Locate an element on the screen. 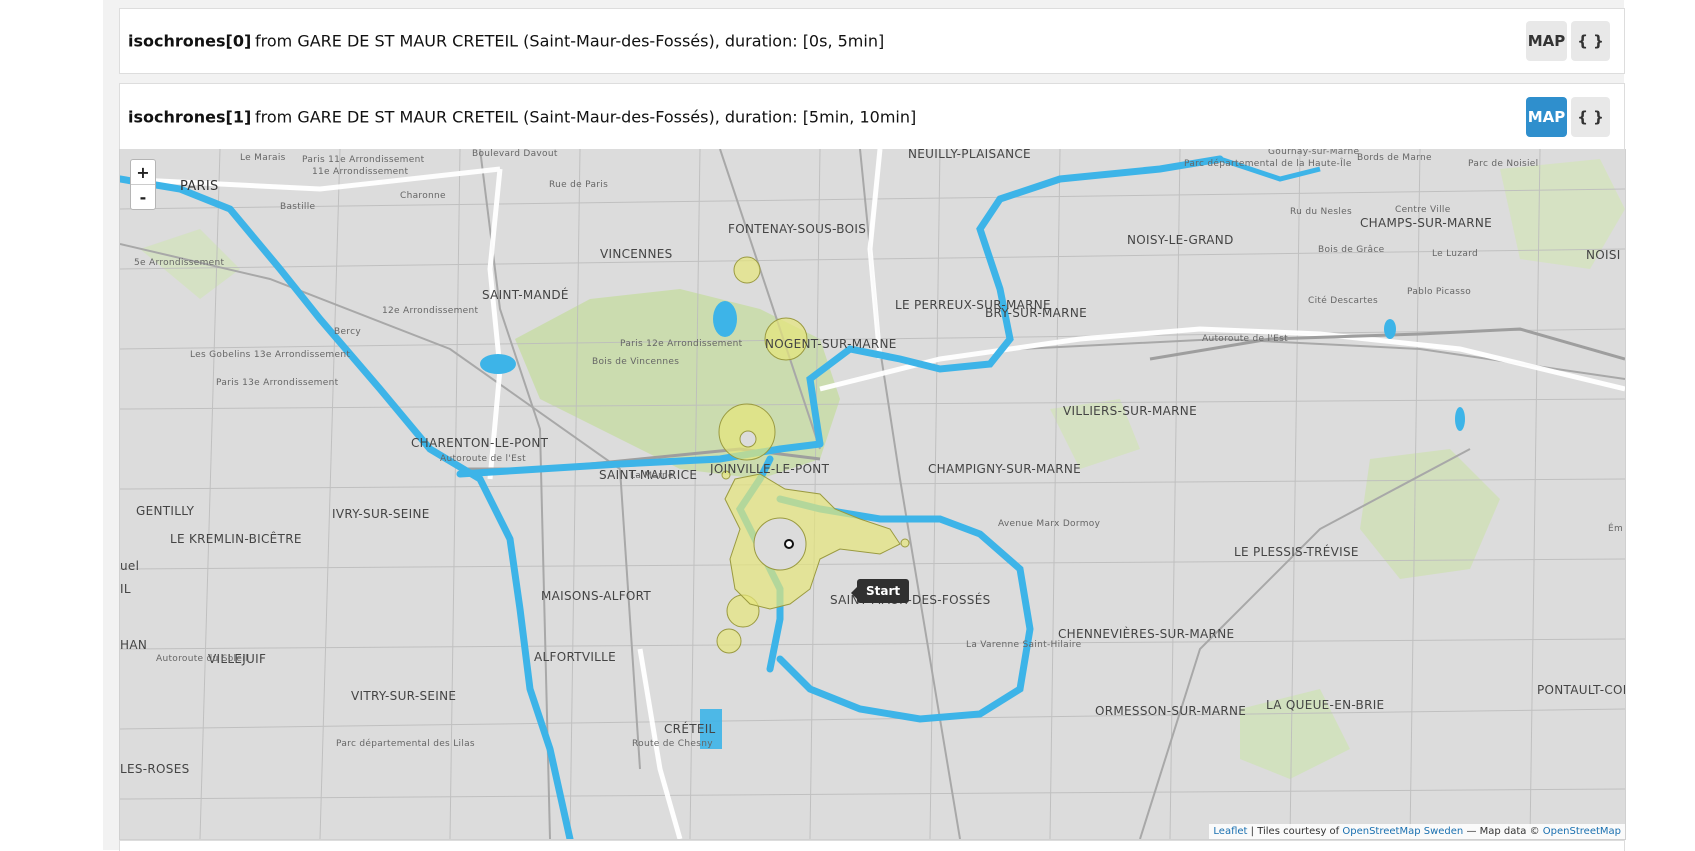 Image resolution: width=1695 pixels, height=851 pixels. area-label: Gournay-sur-Marne is located at coordinates (1314, 153).